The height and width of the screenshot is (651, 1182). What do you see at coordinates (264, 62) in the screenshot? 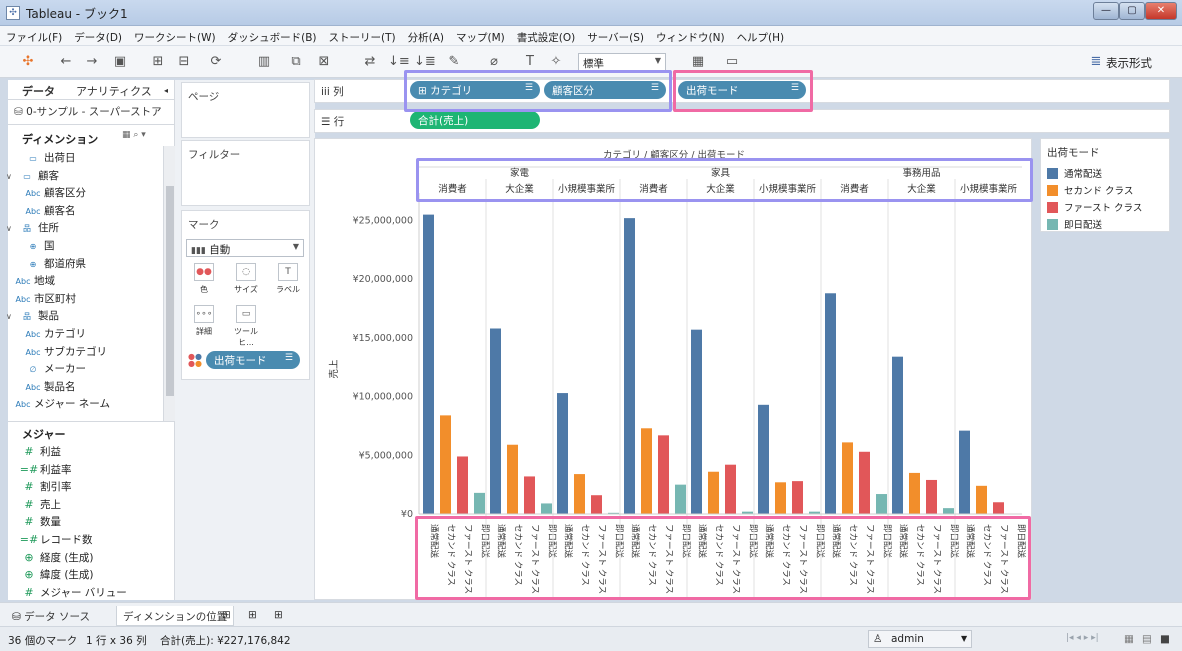
I see `new-worksheet-icon: ▥` at bounding box center [264, 62].